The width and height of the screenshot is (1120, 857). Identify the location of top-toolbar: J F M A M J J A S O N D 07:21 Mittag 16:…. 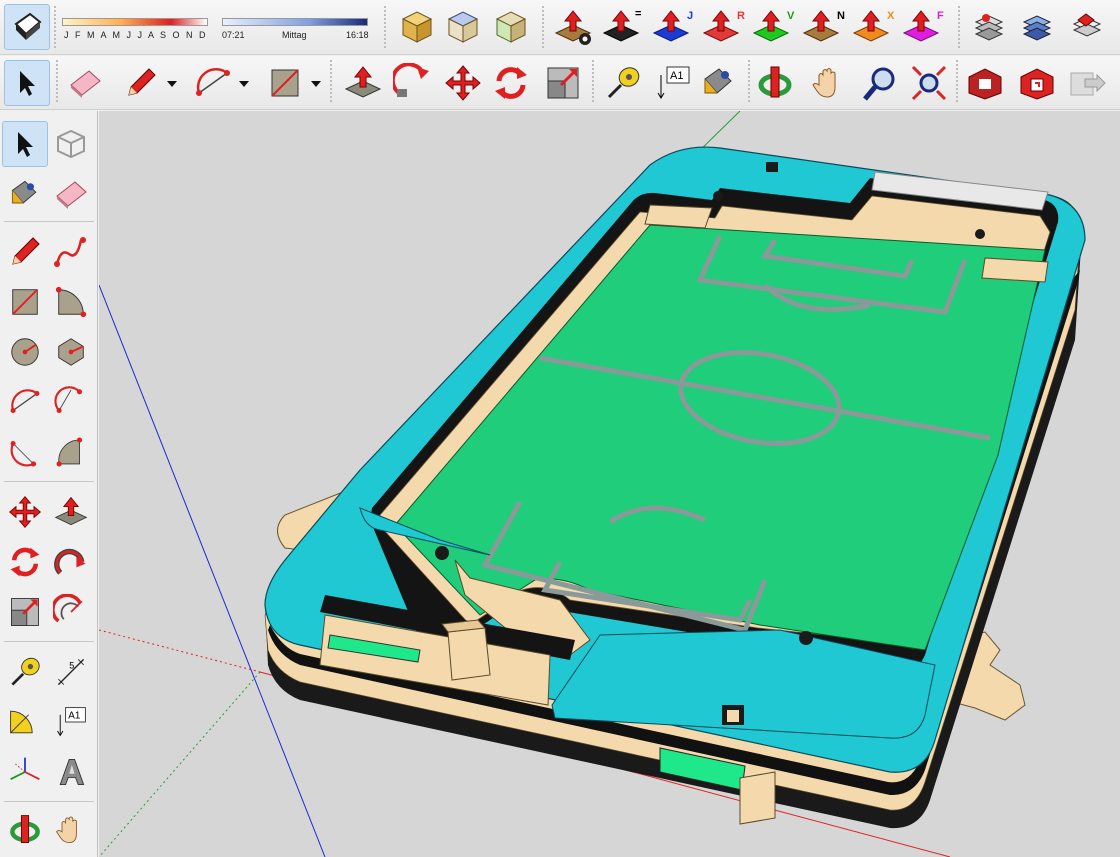
(560, 27).